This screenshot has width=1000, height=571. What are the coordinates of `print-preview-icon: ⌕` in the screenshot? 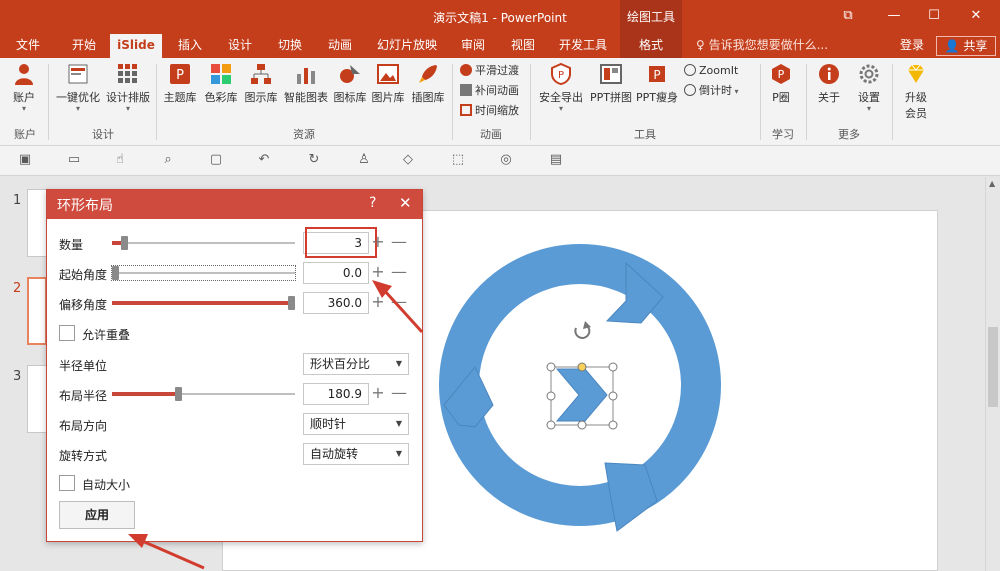 It's located at (168, 160).